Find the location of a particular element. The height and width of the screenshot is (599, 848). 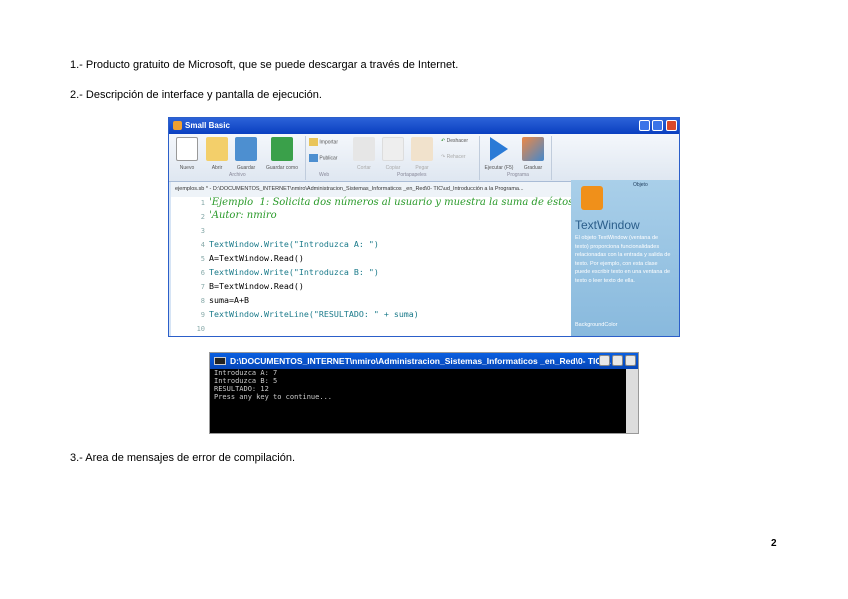

copy-button: Copiar is located at coordinates (393, 154).